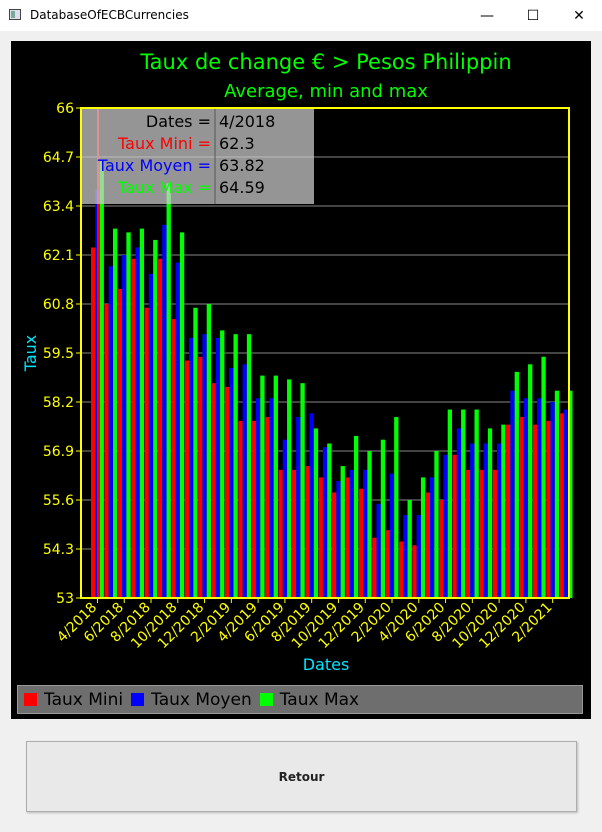 The image size is (602, 832). Describe the element at coordinates (237, 143) in the screenshot. I see `tooltip-value: 62.3` at that location.